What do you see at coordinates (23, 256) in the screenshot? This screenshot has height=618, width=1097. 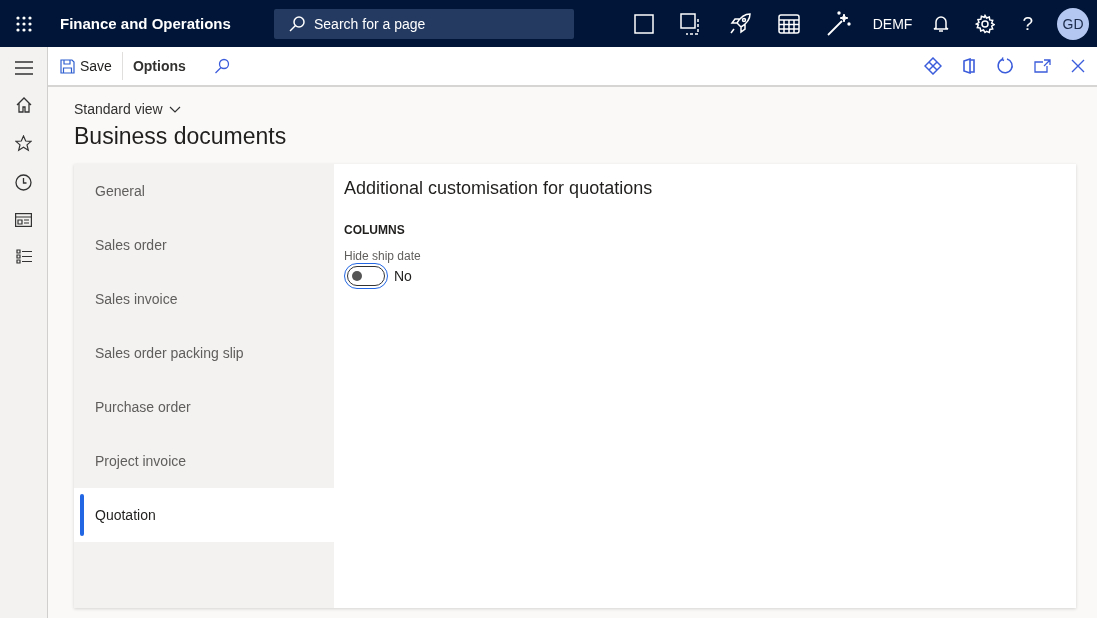 I see `list-icon` at bounding box center [23, 256].